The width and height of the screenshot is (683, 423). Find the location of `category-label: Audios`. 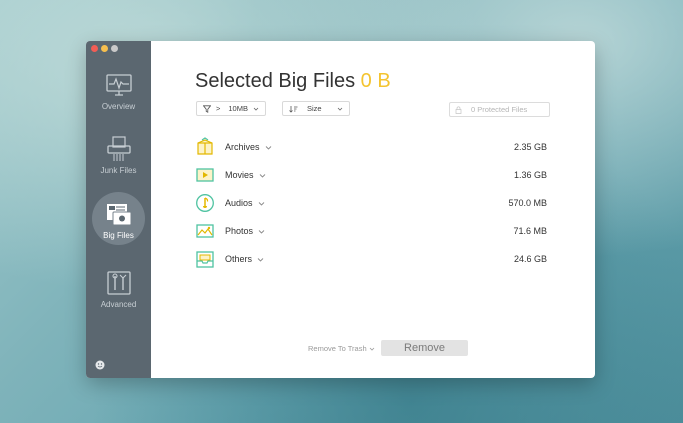

category-label: Audios is located at coordinates (239, 203).